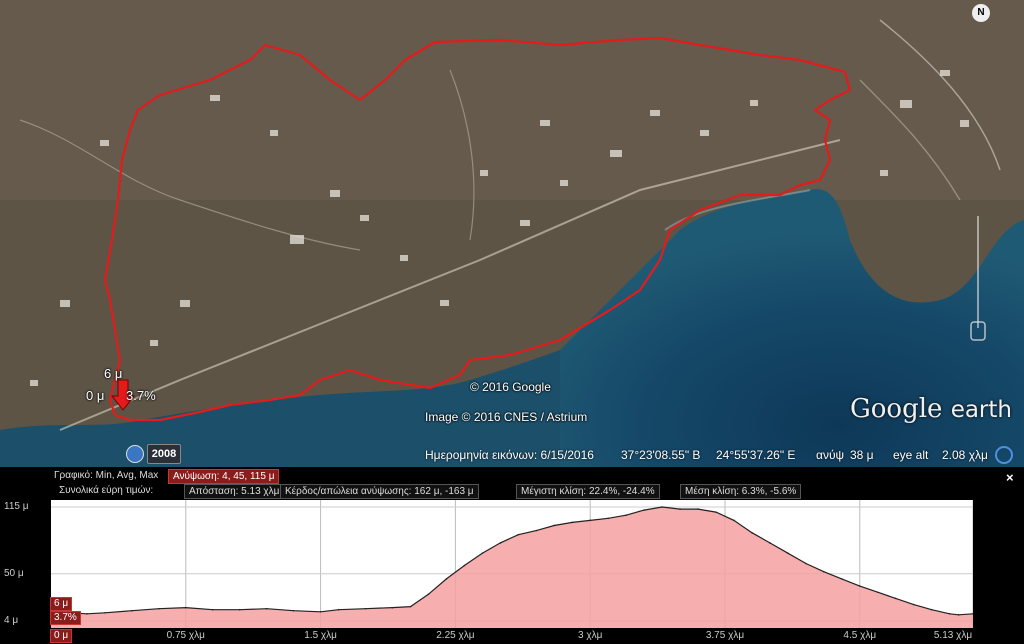  Describe the element at coordinates (320, 635) in the screenshot. I see `x-tick-label: 1.5 χλμ` at that location.